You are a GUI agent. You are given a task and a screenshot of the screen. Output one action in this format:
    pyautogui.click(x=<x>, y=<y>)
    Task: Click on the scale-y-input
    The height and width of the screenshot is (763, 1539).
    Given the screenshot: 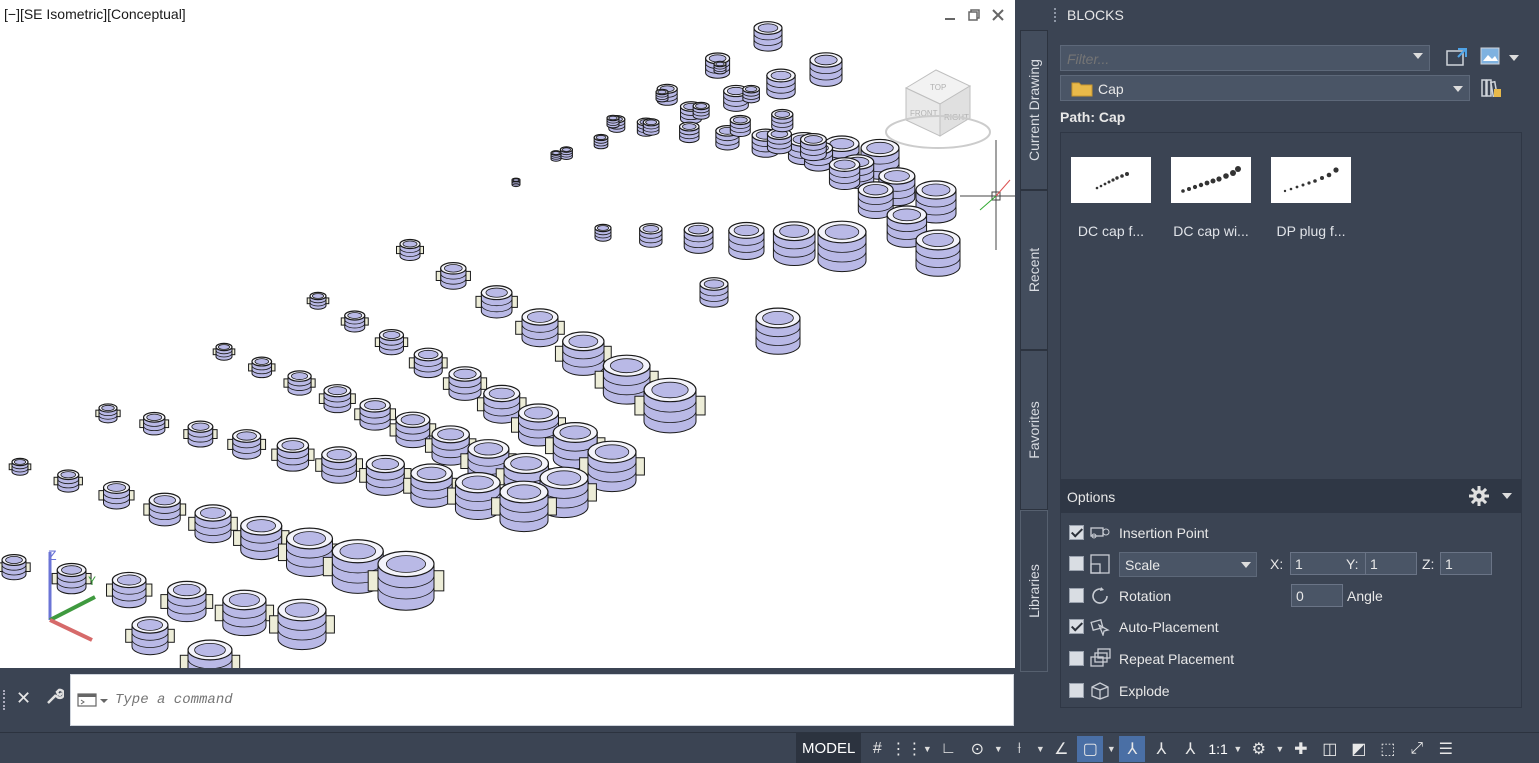 What is the action you would take?
    pyautogui.click(x=1391, y=563)
    